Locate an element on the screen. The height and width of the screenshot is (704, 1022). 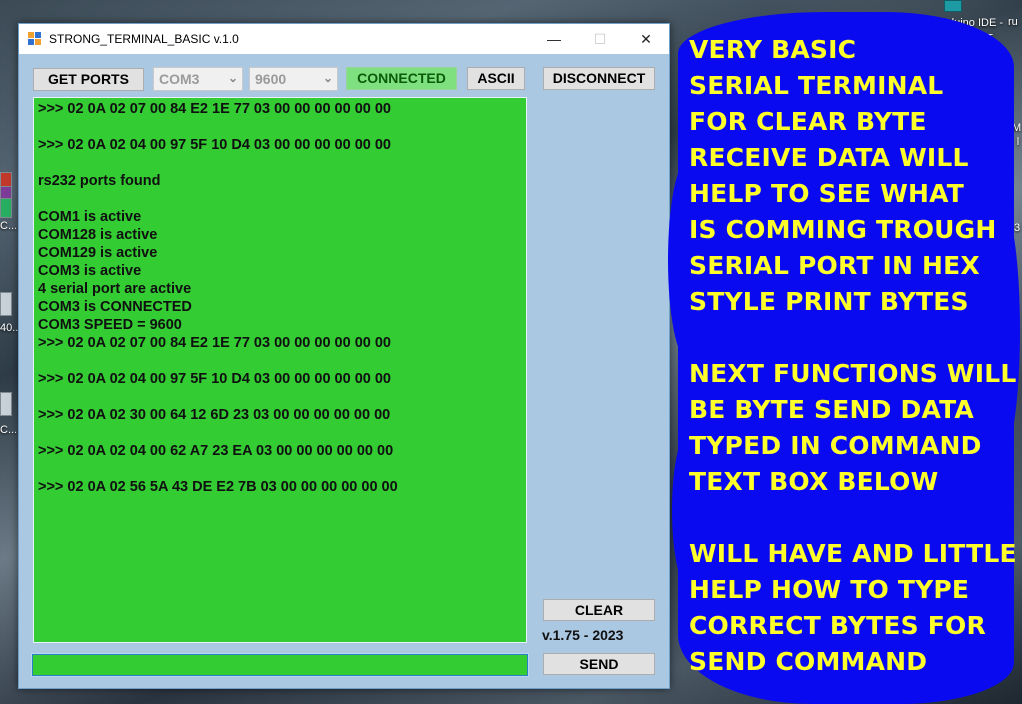
note-line: VERY BASIC is located at coordinates (773, 49).